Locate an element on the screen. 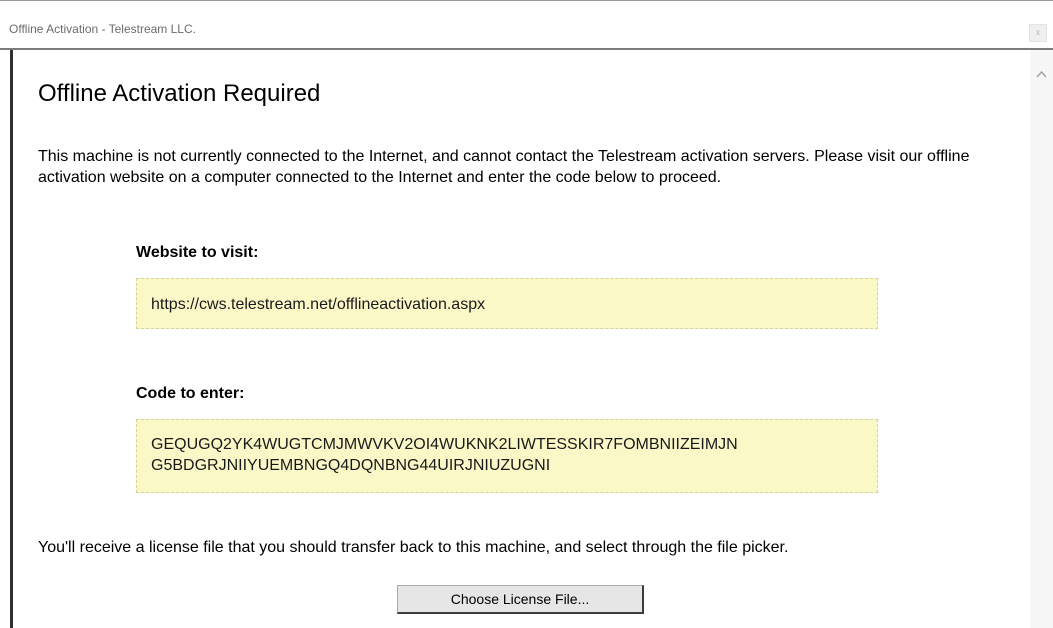 The width and height of the screenshot is (1053, 628). close-icon: x is located at coordinates (1038, 32).